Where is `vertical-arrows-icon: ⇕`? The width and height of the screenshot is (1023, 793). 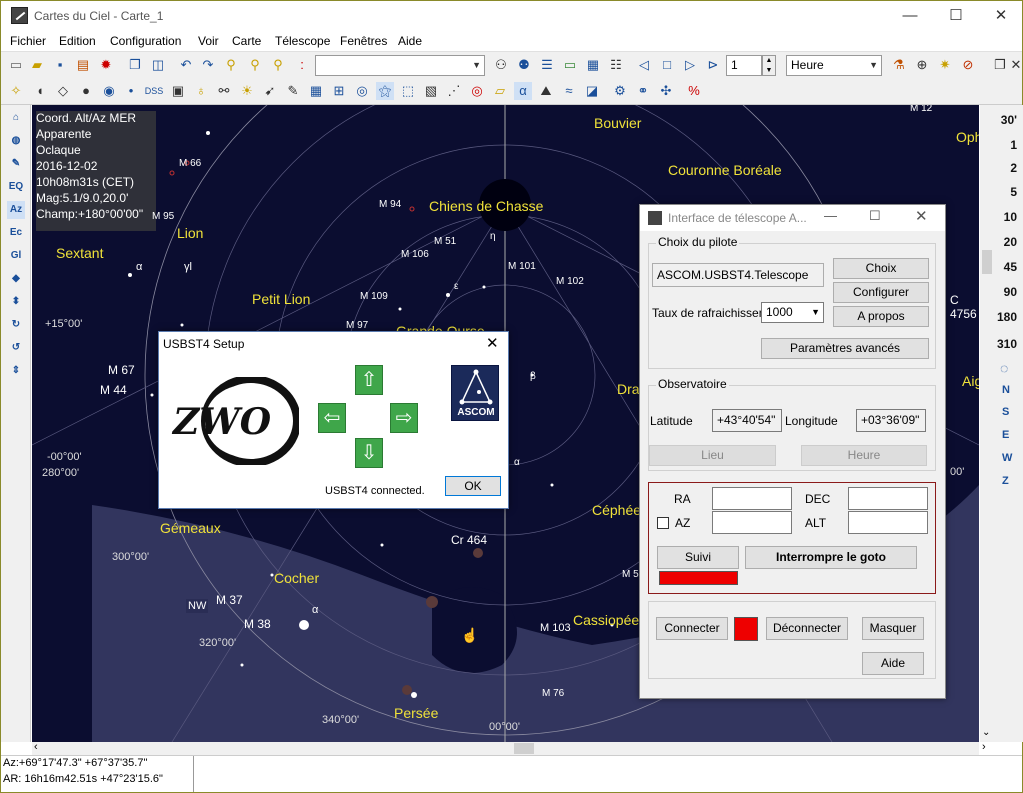
vertical-arrows-icon: ⇕ is located at coordinates (16, 371).